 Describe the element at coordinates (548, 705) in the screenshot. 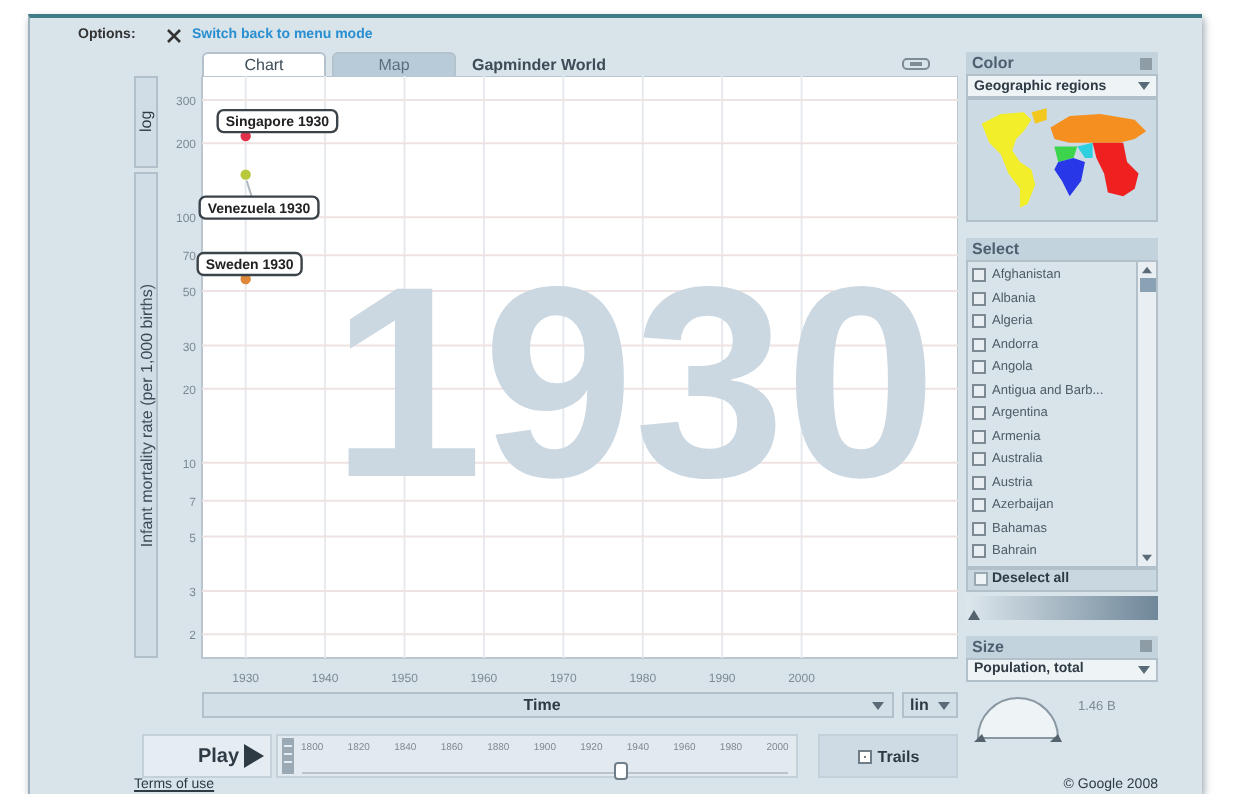

I see `x-axis-dropdown: Time` at that location.